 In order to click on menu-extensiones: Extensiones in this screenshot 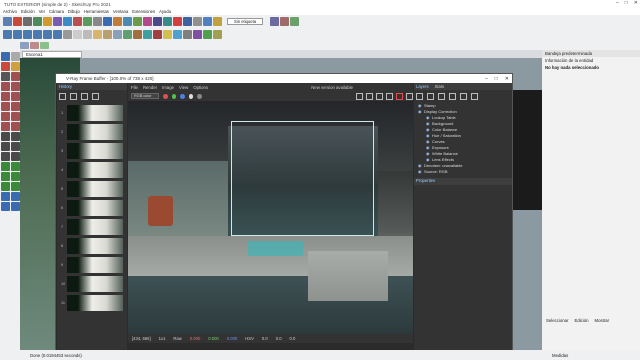, I will do `click(143, 11)`.